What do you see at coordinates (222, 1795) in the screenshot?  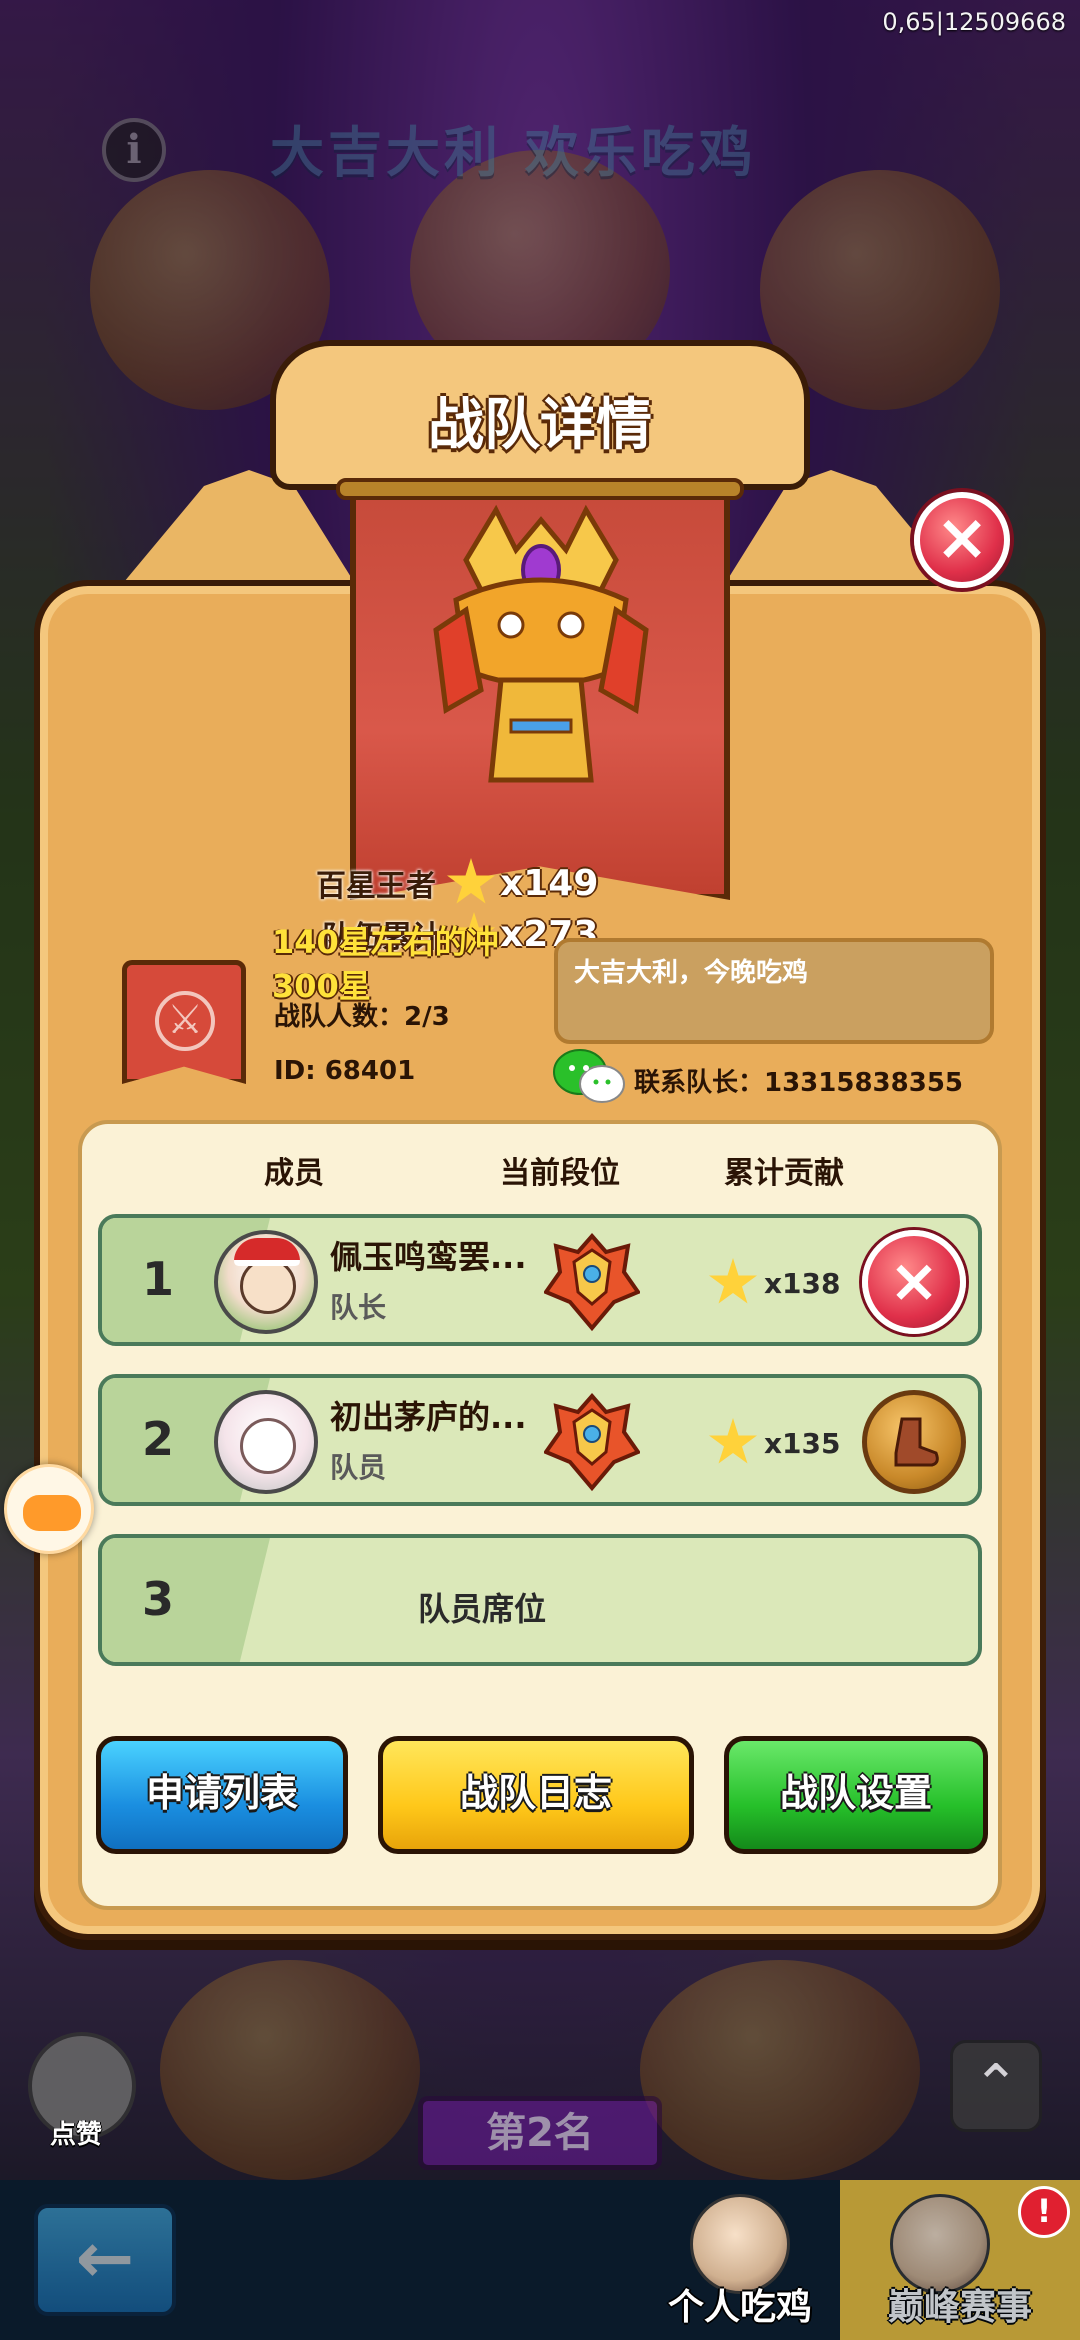 I see `apply-list-button: 申请列表` at bounding box center [222, 1795].